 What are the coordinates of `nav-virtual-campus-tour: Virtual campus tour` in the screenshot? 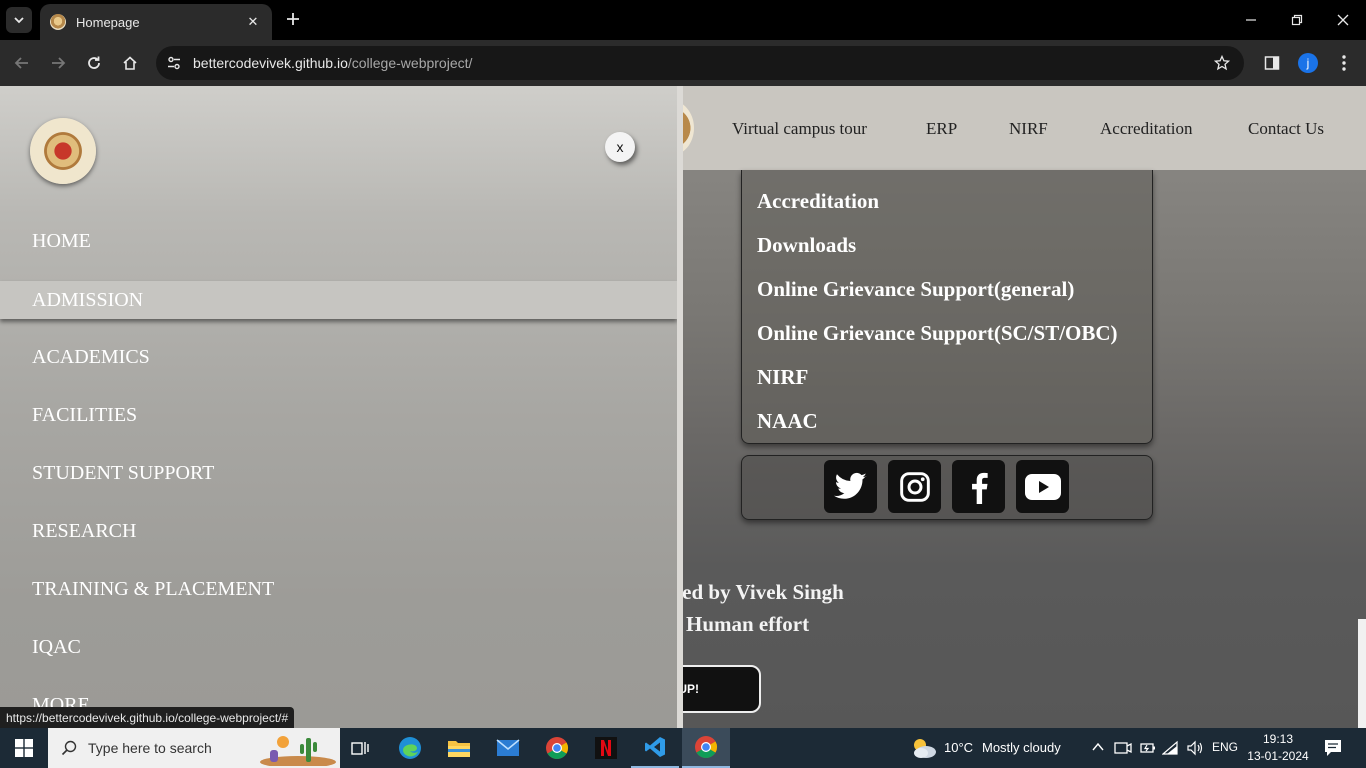 It's located at (799, 129).